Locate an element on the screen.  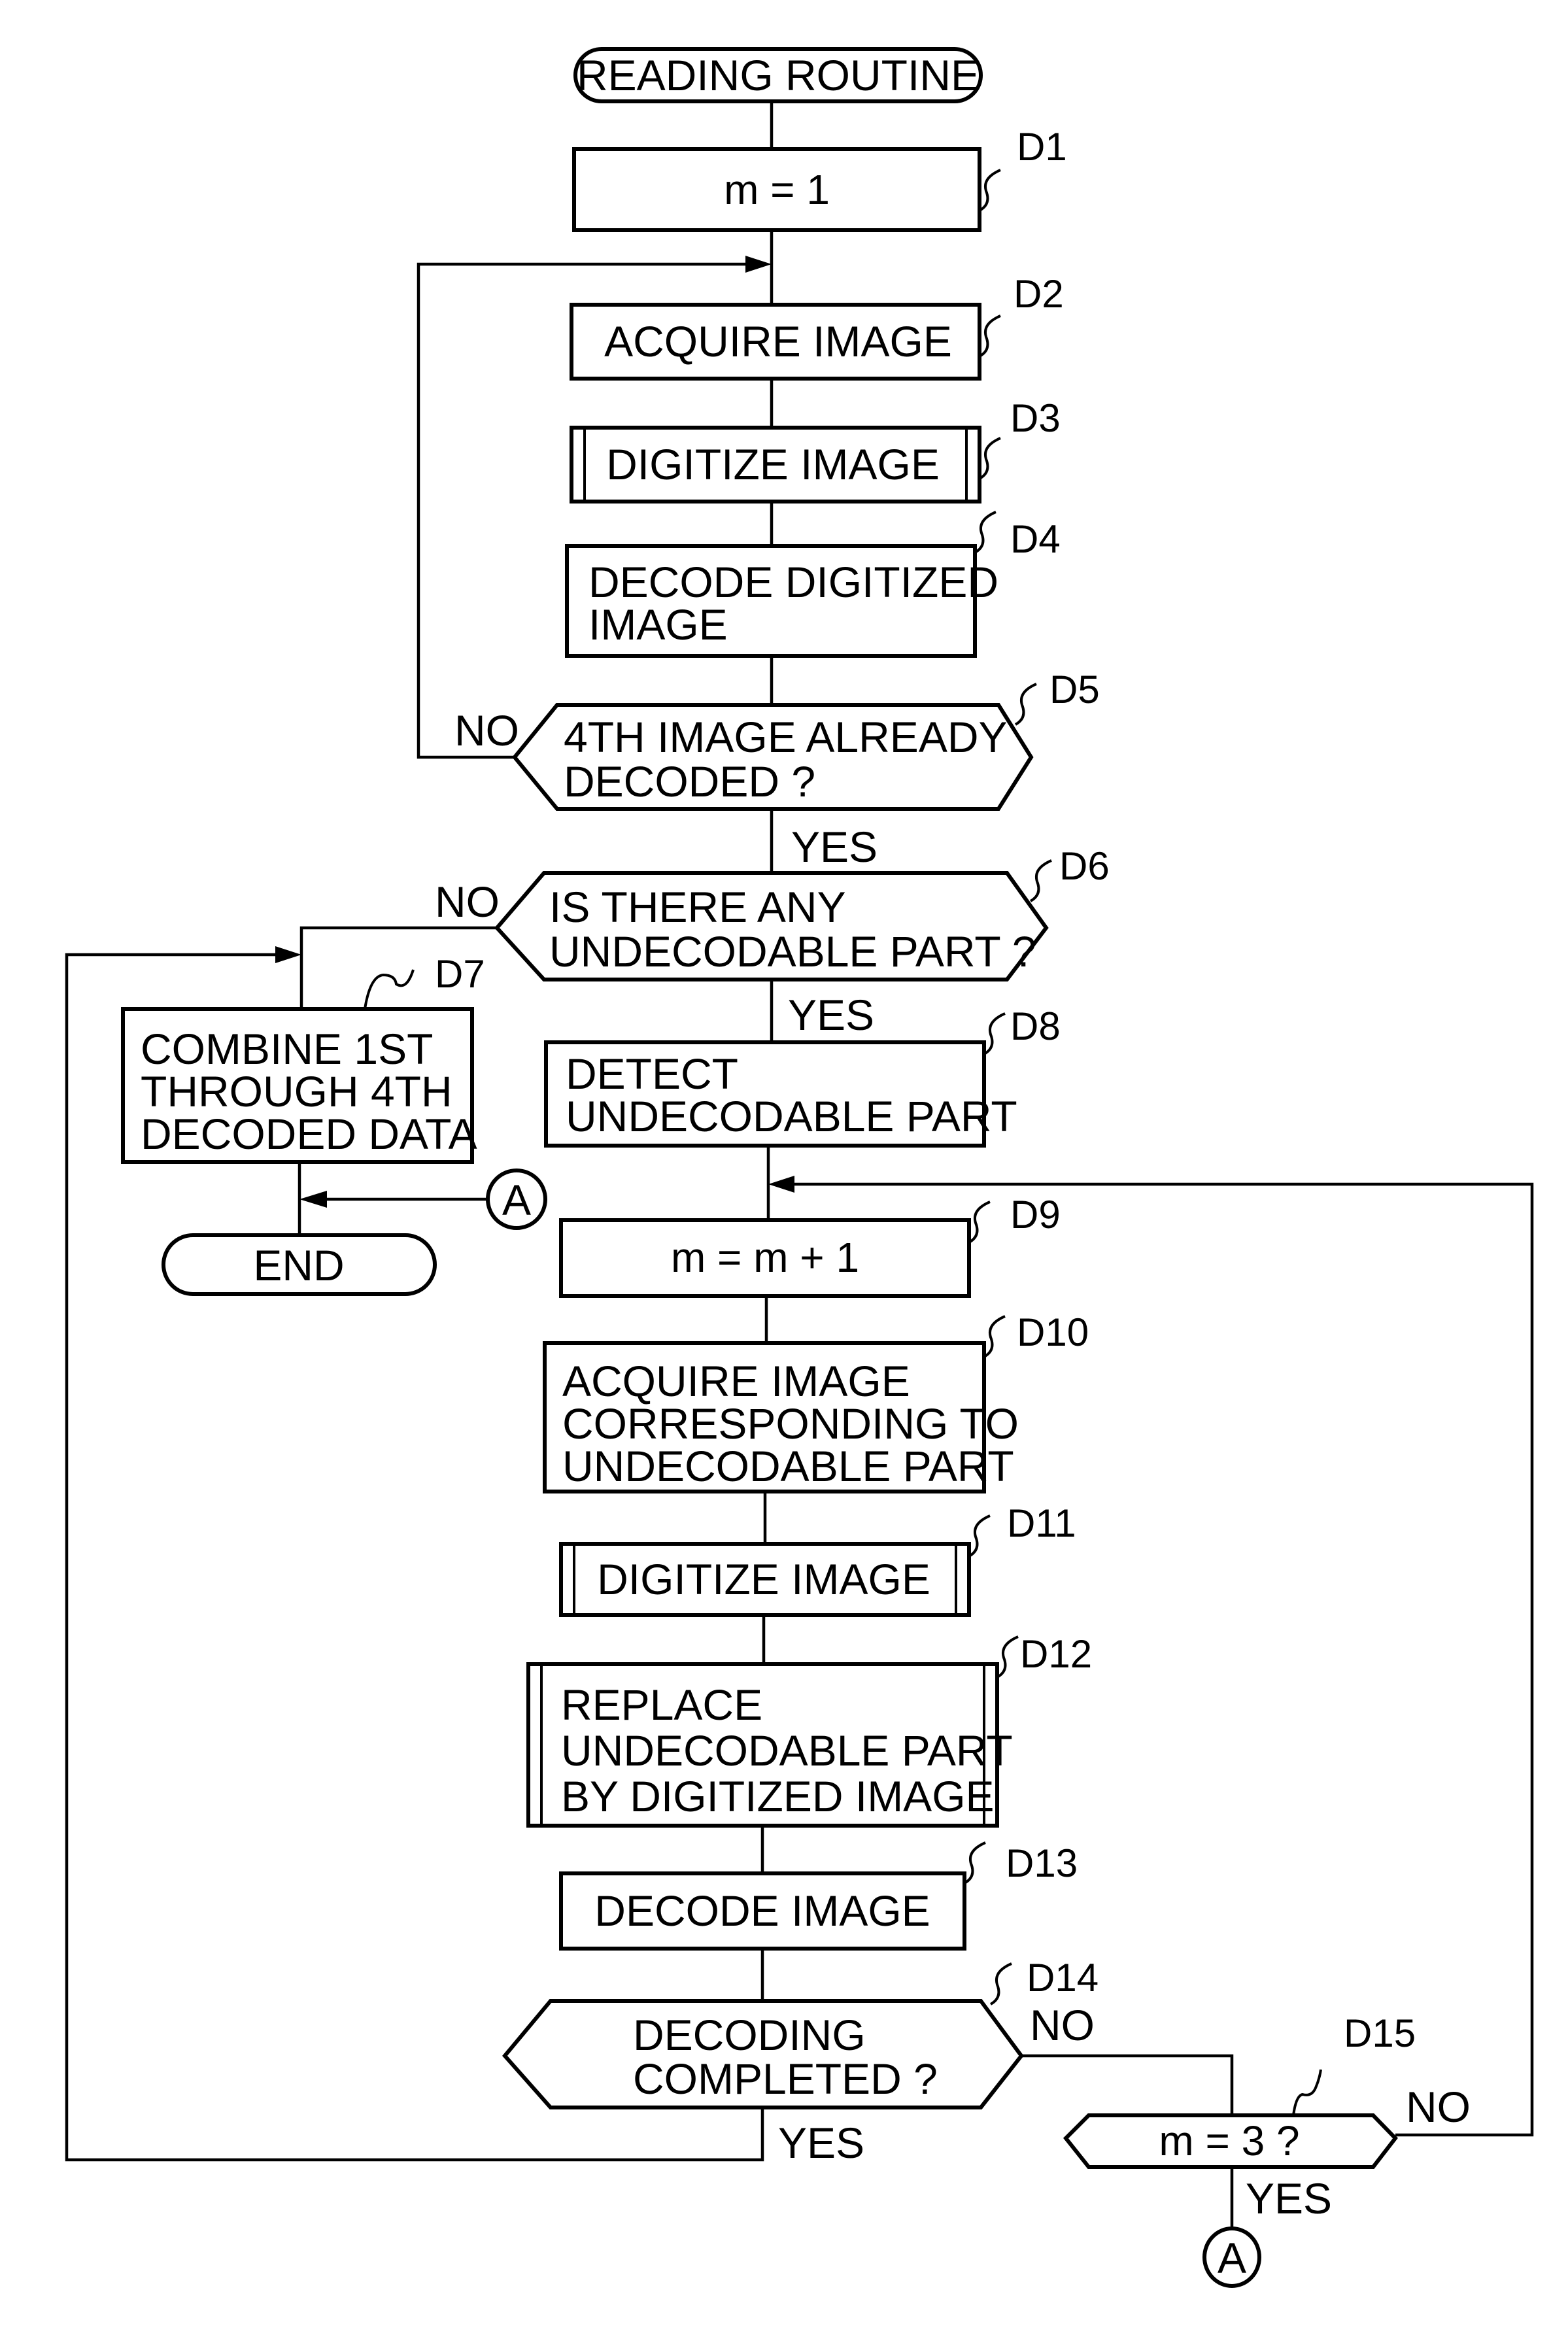
step-d2-text: ACQUIRE IMAGE is located at coordinates (778, 341).